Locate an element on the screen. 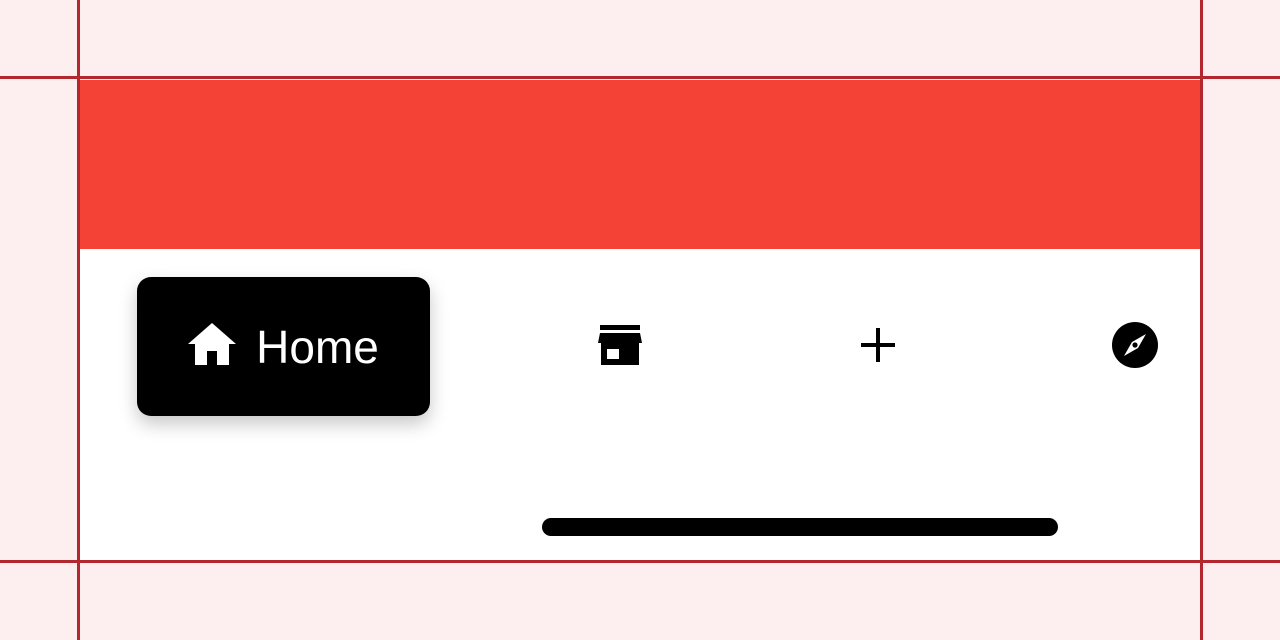 Image resolution: width=1280 pixels, height=640 pixels. tab-add is located at coordinates (878, 347).